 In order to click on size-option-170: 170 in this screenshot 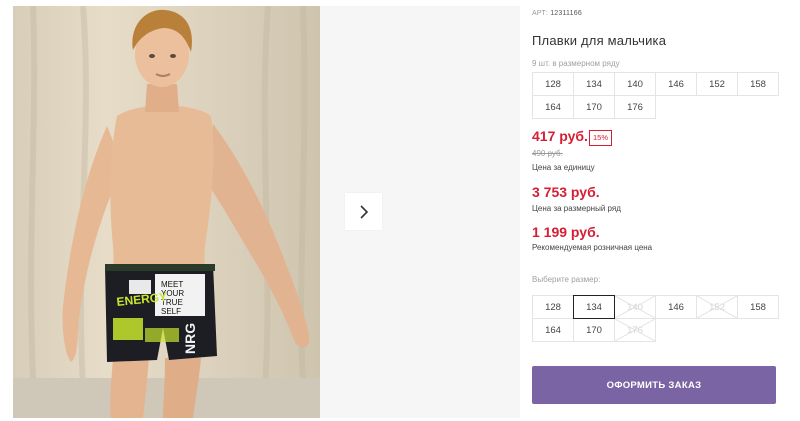, I will do `click(594, 330)`.